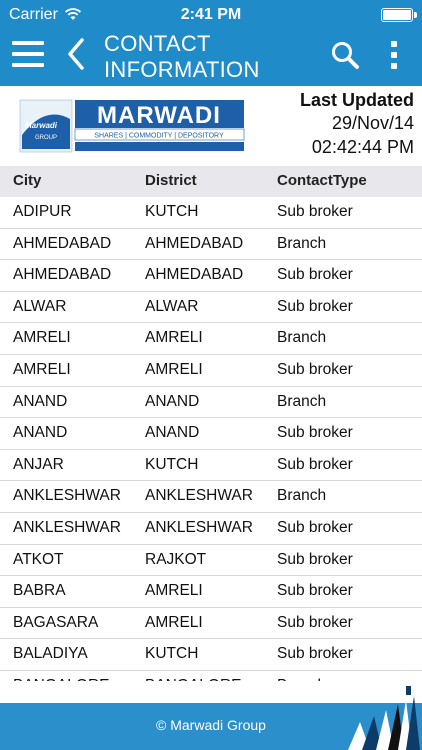 The width and height of the screenshot is (422, 750). I want to click on row-city: BANGALORE, so click(61, 679).